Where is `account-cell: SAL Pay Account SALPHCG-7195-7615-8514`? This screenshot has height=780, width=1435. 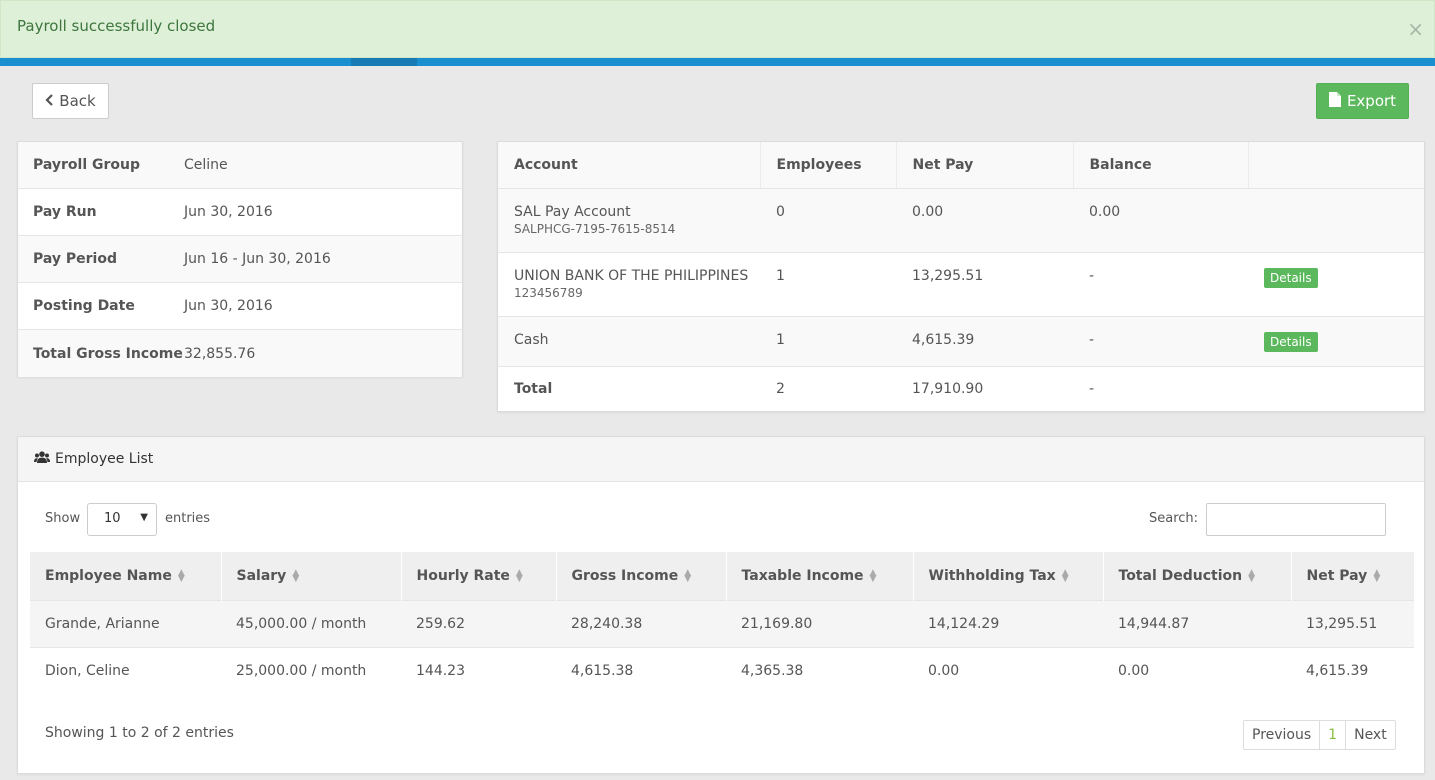
account-cell: SAL Pay Account SALPHCG-7195-7615-8514 is located at coordinates (629, 220).